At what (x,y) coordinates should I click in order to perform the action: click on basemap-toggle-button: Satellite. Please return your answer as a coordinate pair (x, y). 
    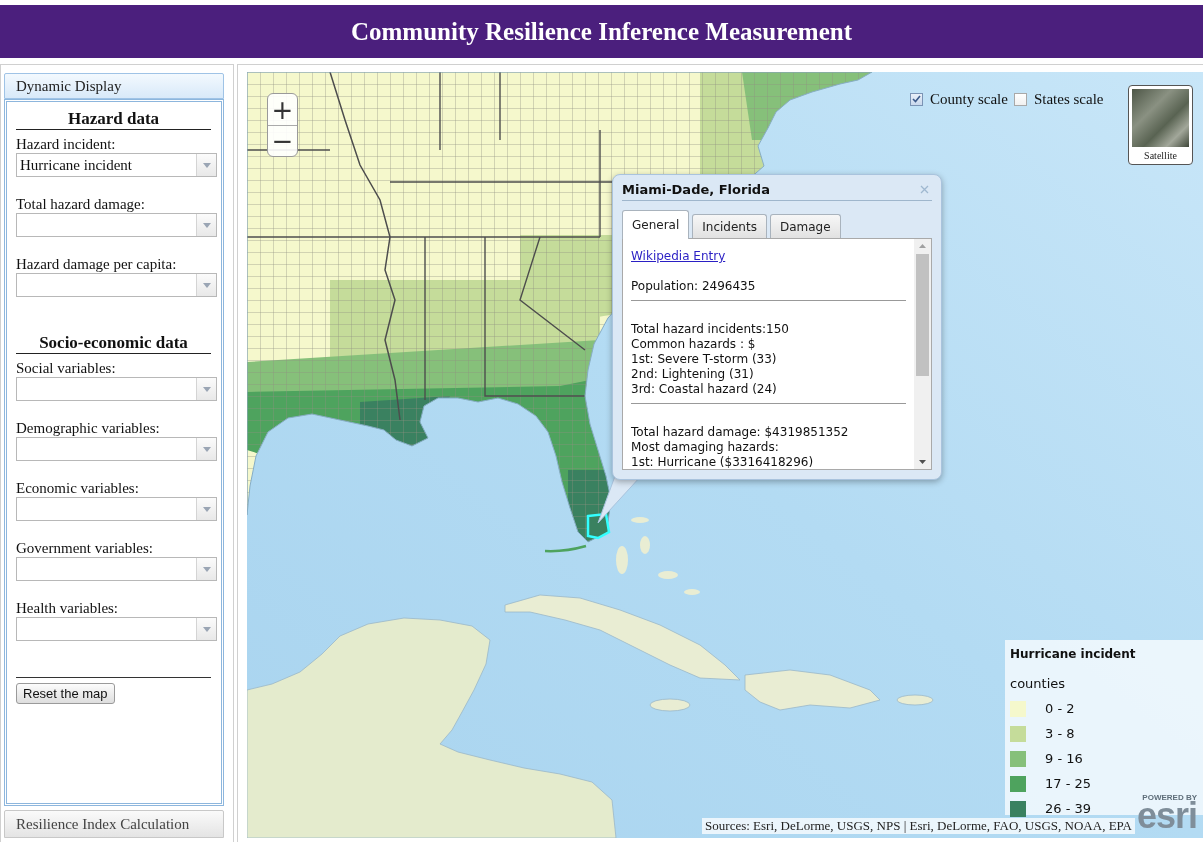
    Looking at the image, I should click on (1160, 125).